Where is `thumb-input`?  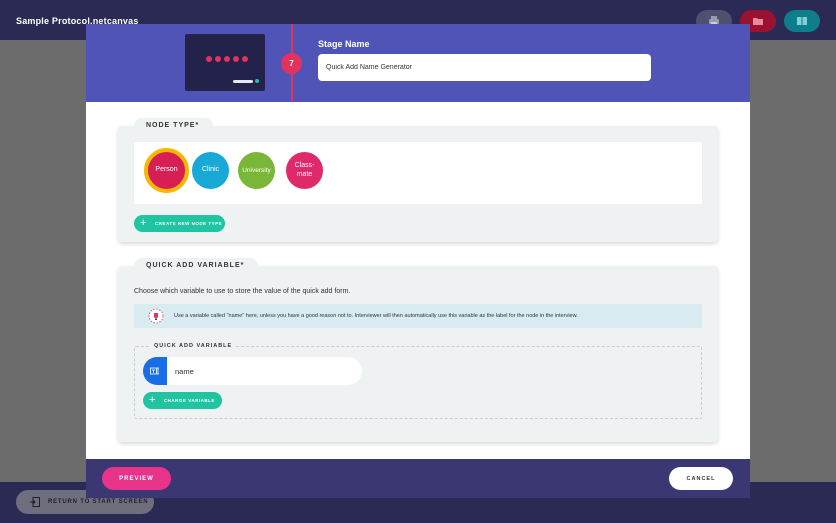 thumb-input is located at coordinates (243, 81).